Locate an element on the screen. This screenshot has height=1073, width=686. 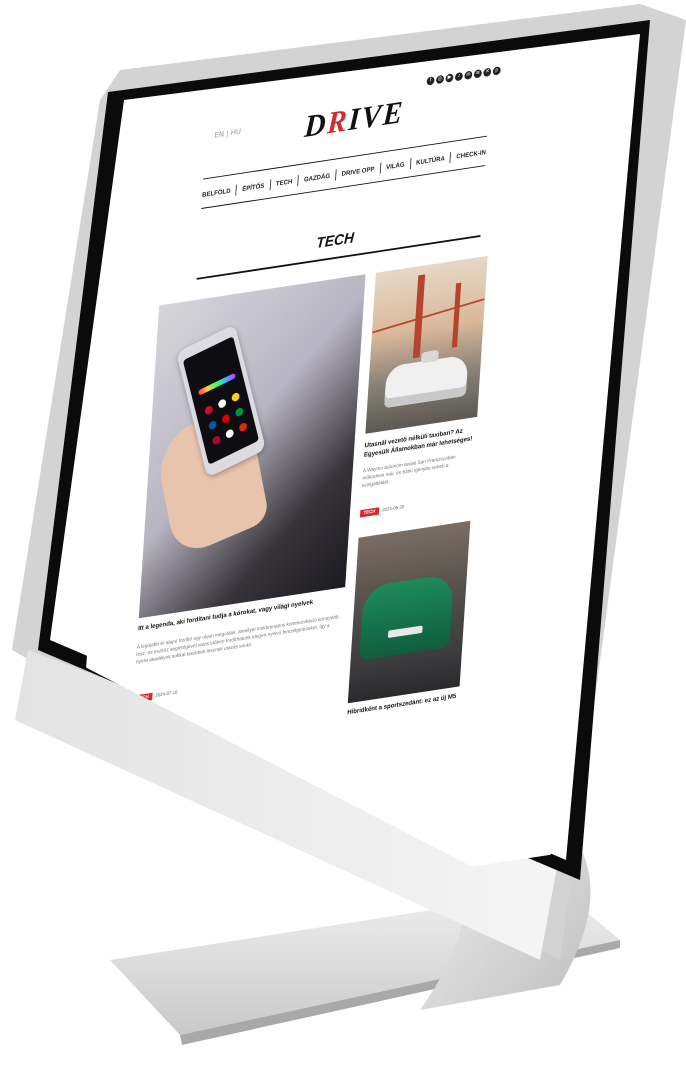
article-date: 2024-07-18 is located at coordinates (166, 694).